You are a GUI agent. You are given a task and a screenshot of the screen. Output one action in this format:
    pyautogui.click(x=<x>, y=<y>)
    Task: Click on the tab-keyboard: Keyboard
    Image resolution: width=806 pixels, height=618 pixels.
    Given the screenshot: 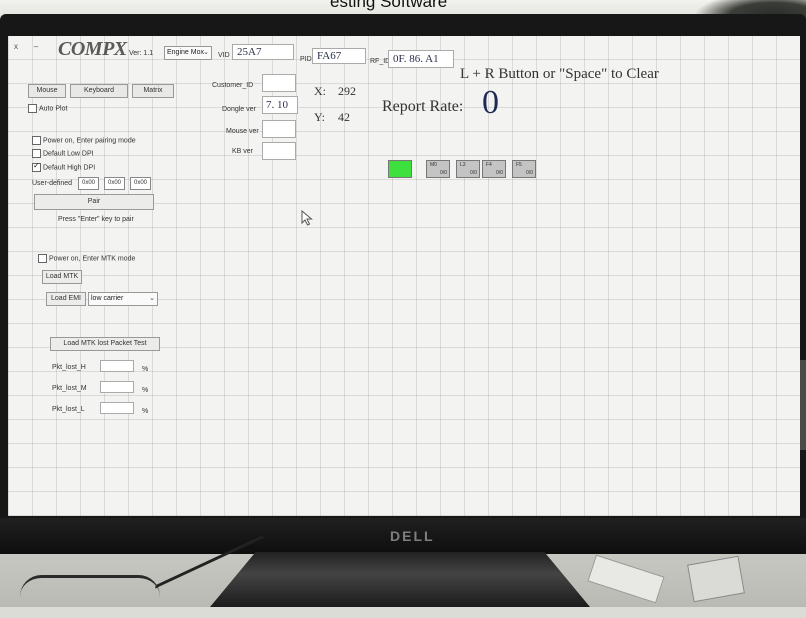 What is the action you would take?
    pyautogui.click(x=99, y=91)
    